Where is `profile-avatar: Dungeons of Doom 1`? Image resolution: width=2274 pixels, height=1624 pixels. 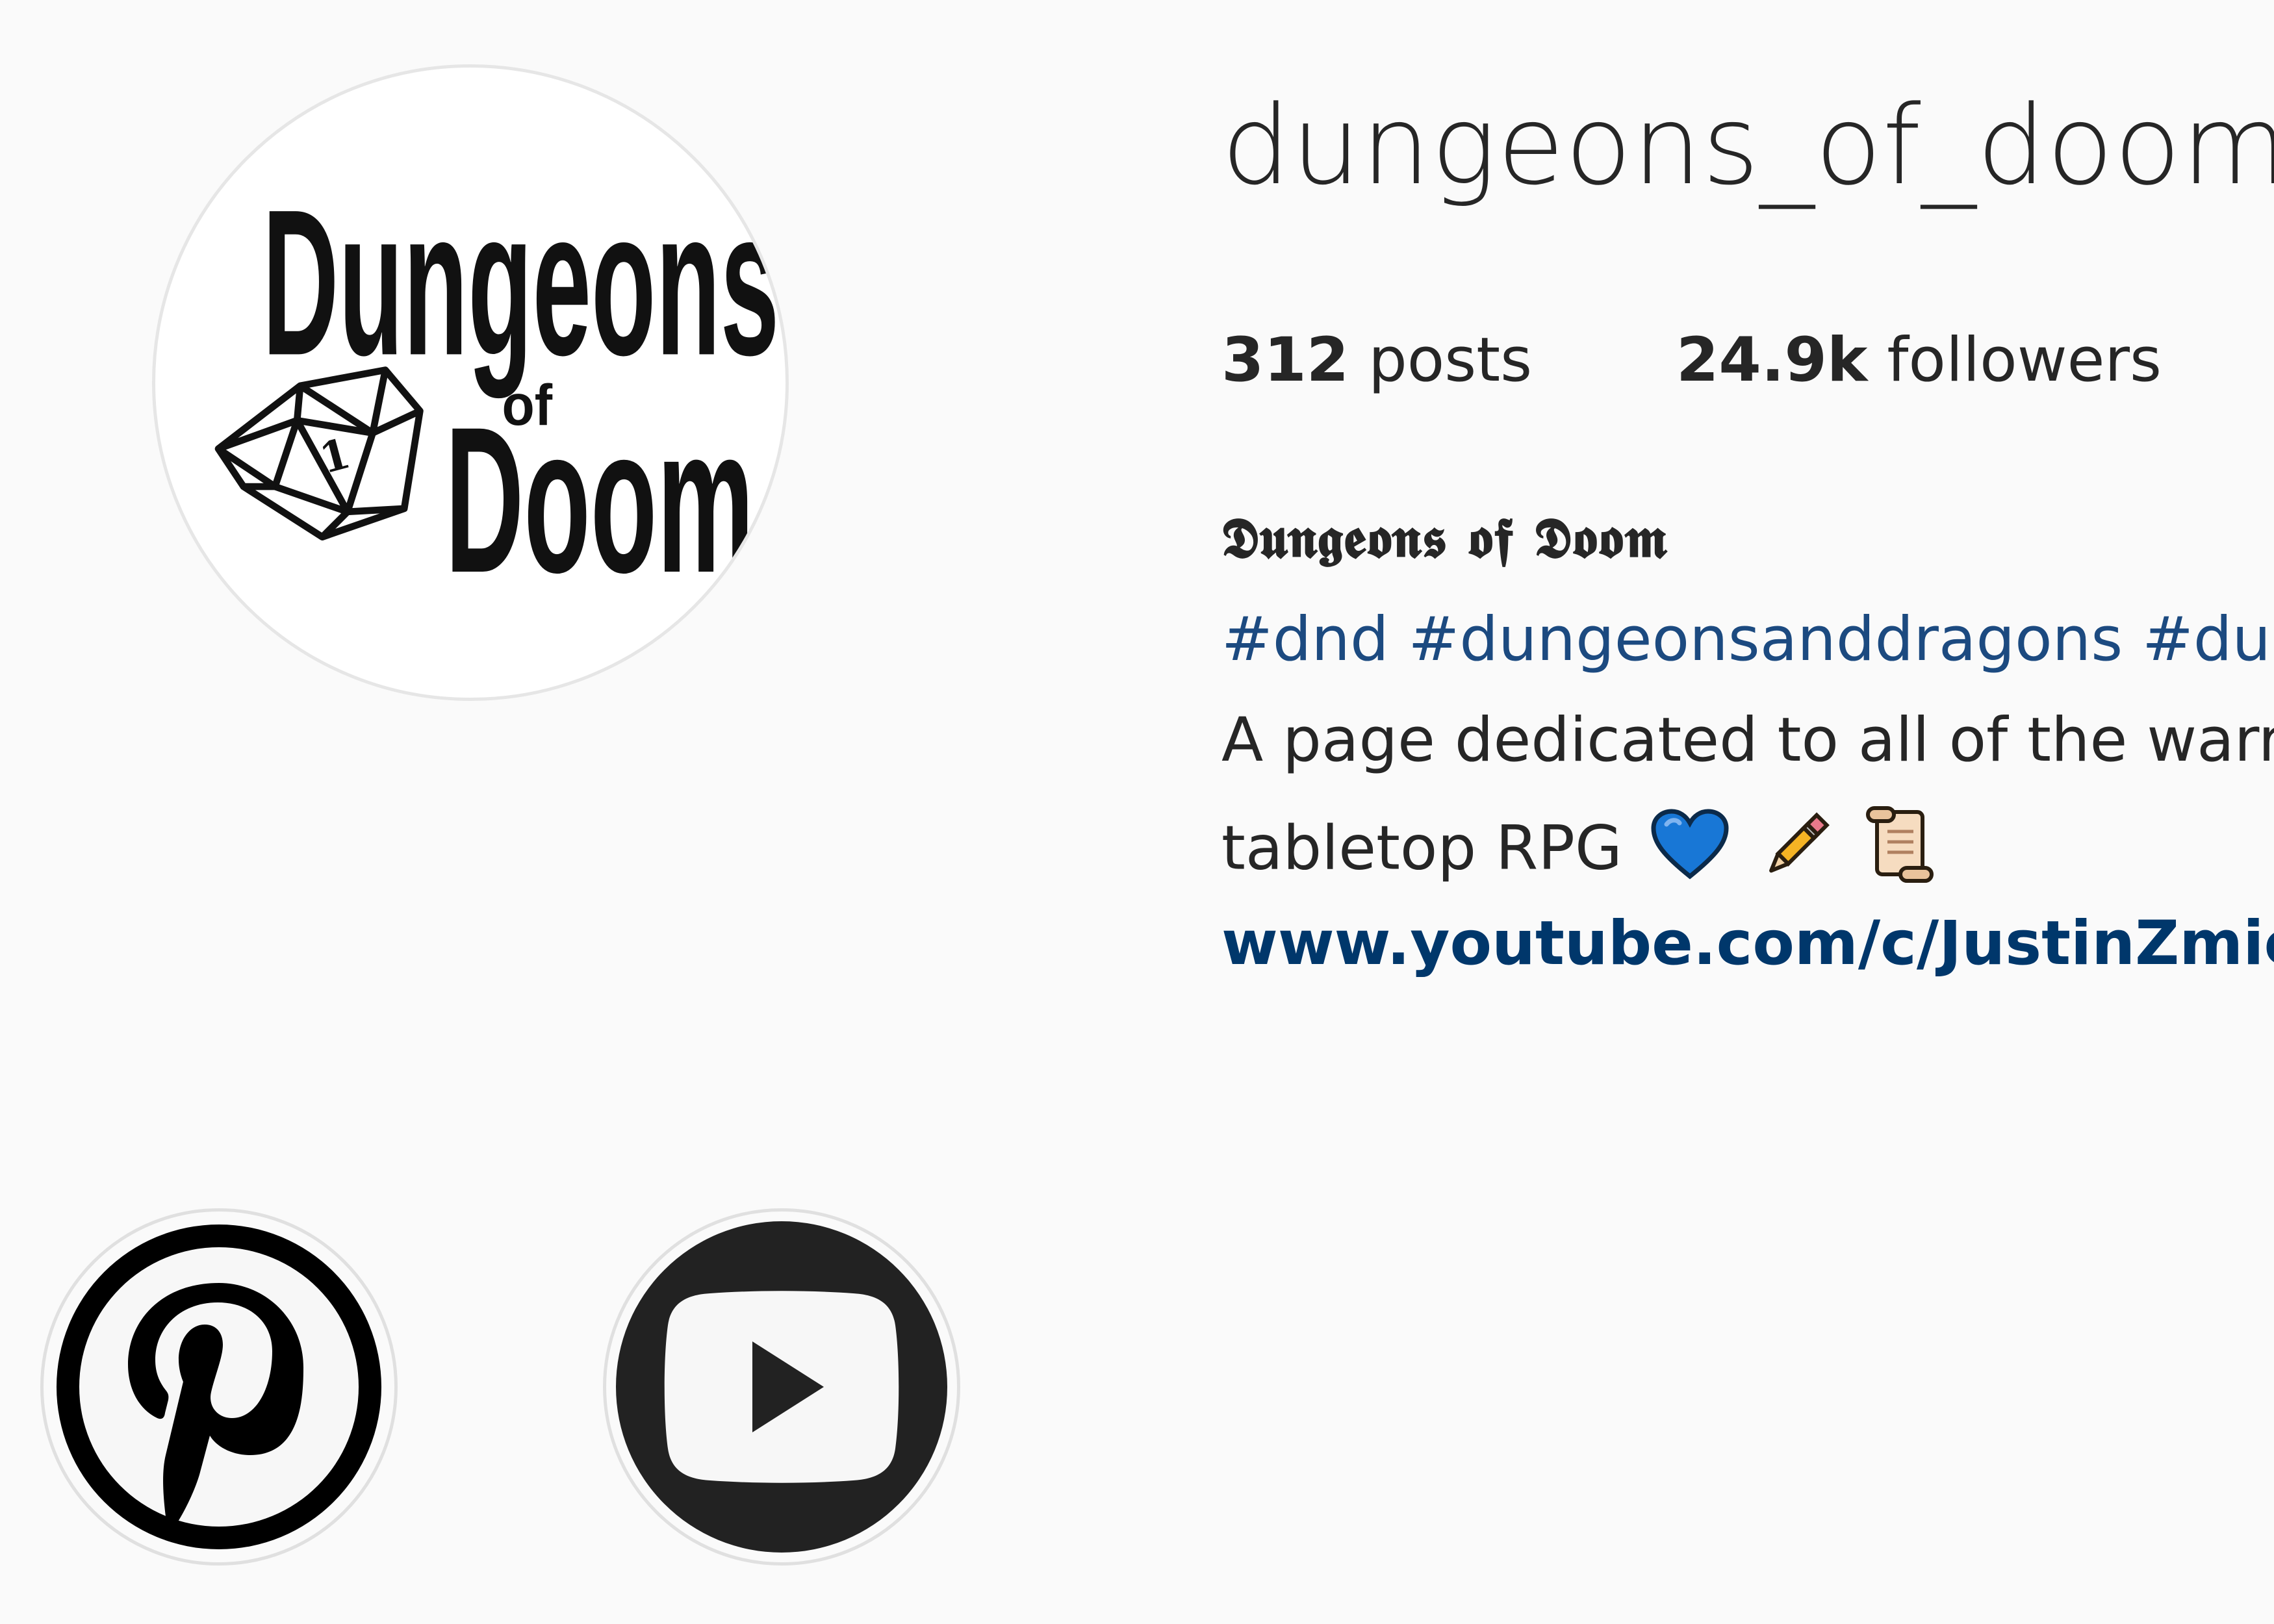 profile-avatar: Dungeons of Doom 1 is located at coordinates (470, 382).